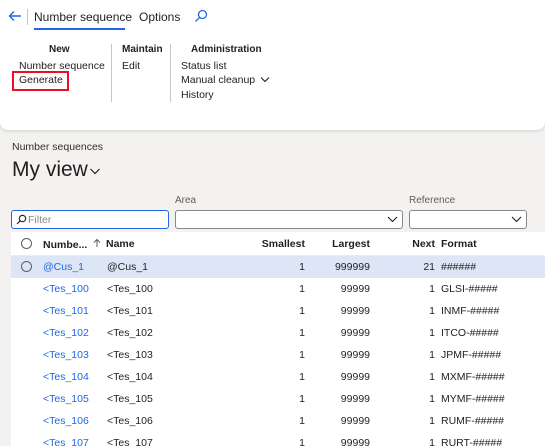 The image size is (545, 446). I want to click on manual-cleanup-button: Manual cleanup, so click(225, 80).